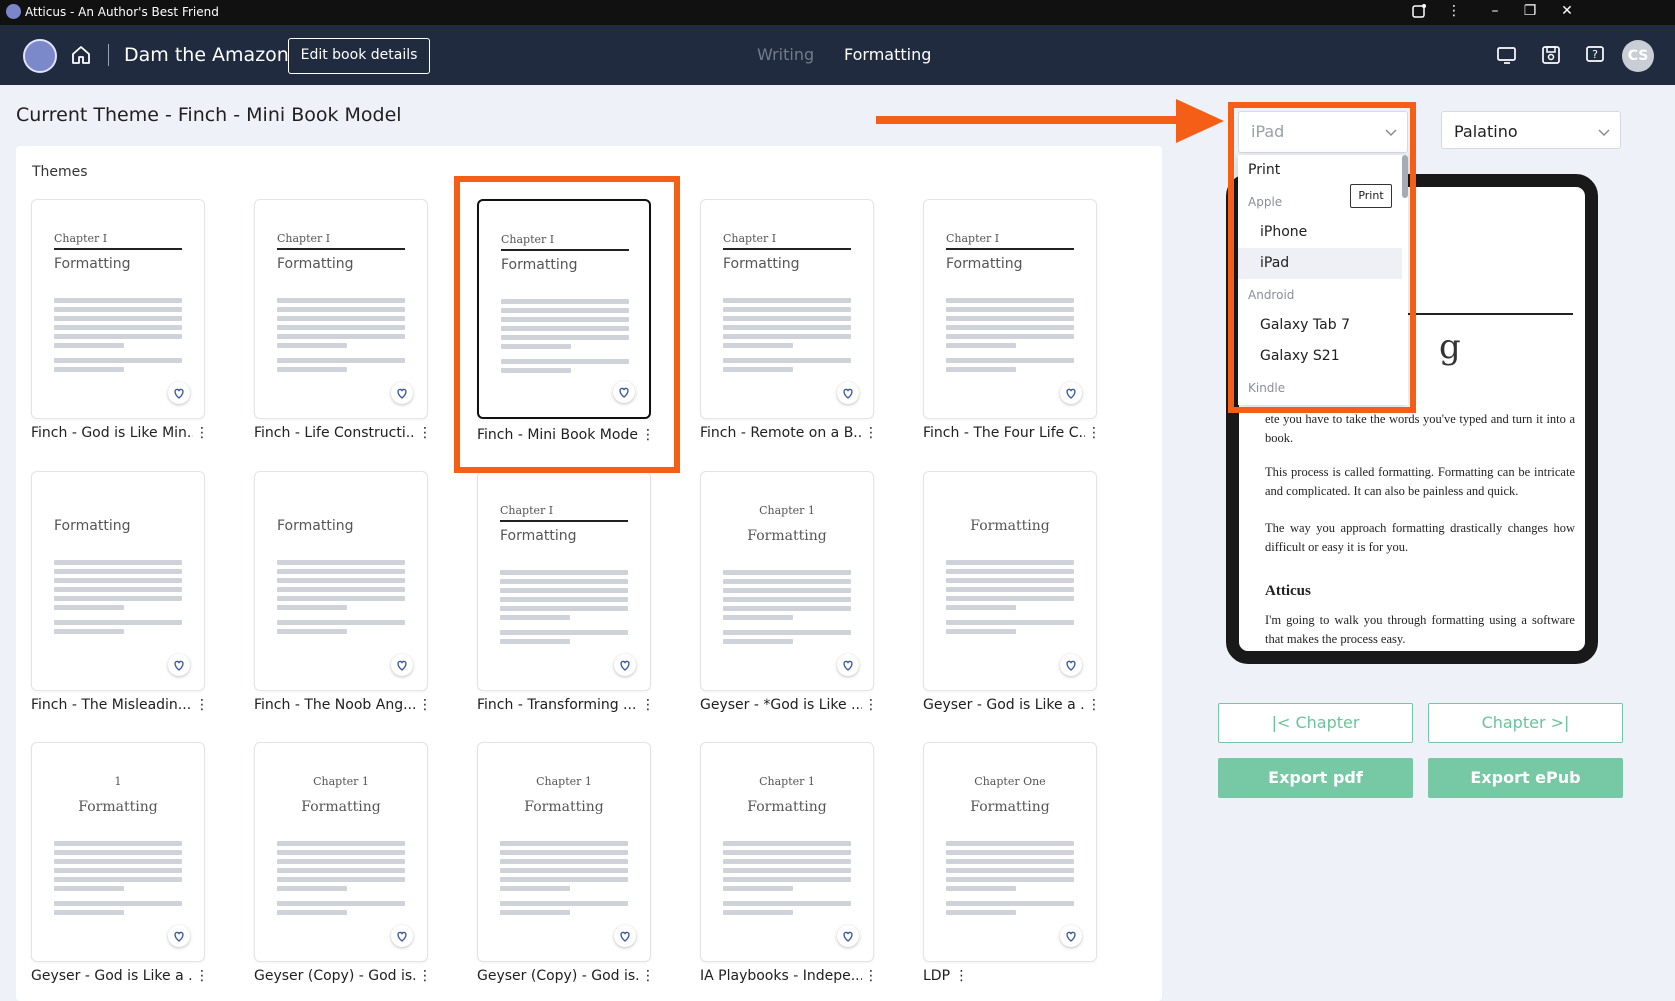 This screenshot has height=1001, width=1675. What do you see at coordinates (1531, 130) in the screenshot?
I see `font-select: Palatino` at bounding box center [1531, 130].